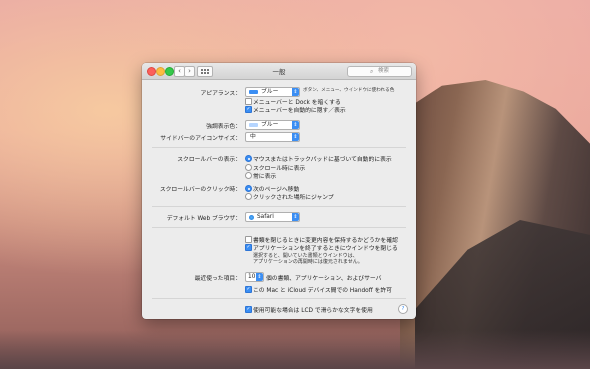 The height and width of the screenshot is (369, 590). What do you see at coordinates (279, 71) in the screenshot?
I see `title-bar: ‹ › 一般 ⌕ 検索` at bounding box center [279, 71].